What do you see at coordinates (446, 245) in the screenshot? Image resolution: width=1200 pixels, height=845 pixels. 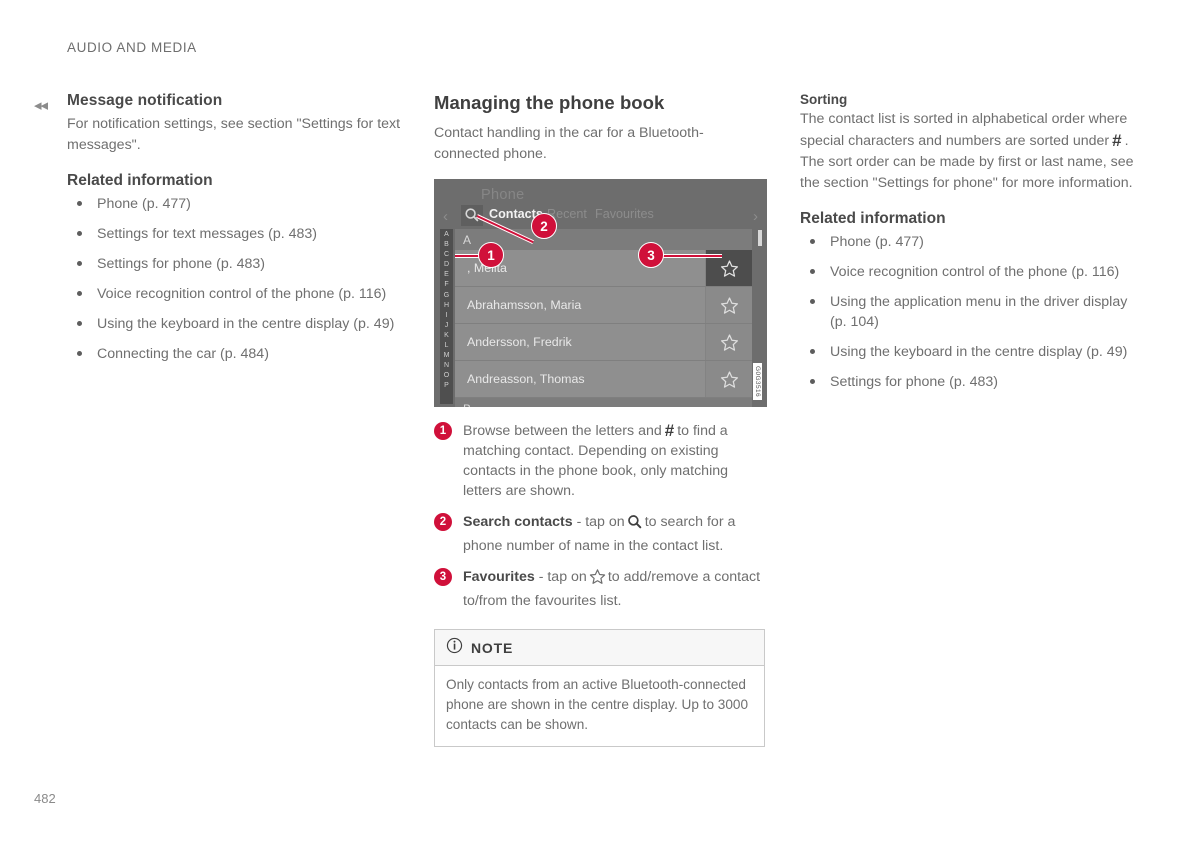 I see `alphabet-letter: B` at bounding box center [446, 245].